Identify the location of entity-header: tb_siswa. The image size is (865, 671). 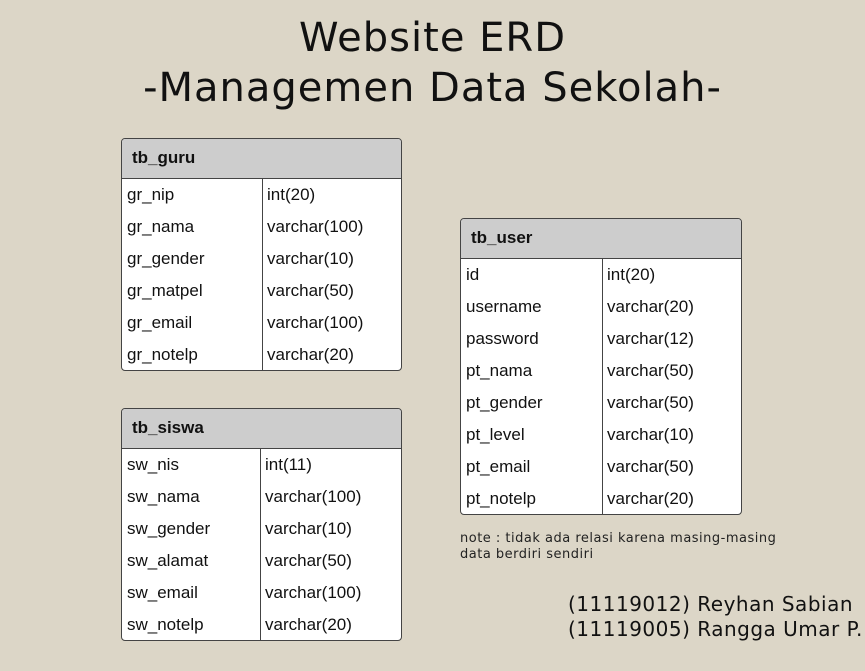
(261, 429).